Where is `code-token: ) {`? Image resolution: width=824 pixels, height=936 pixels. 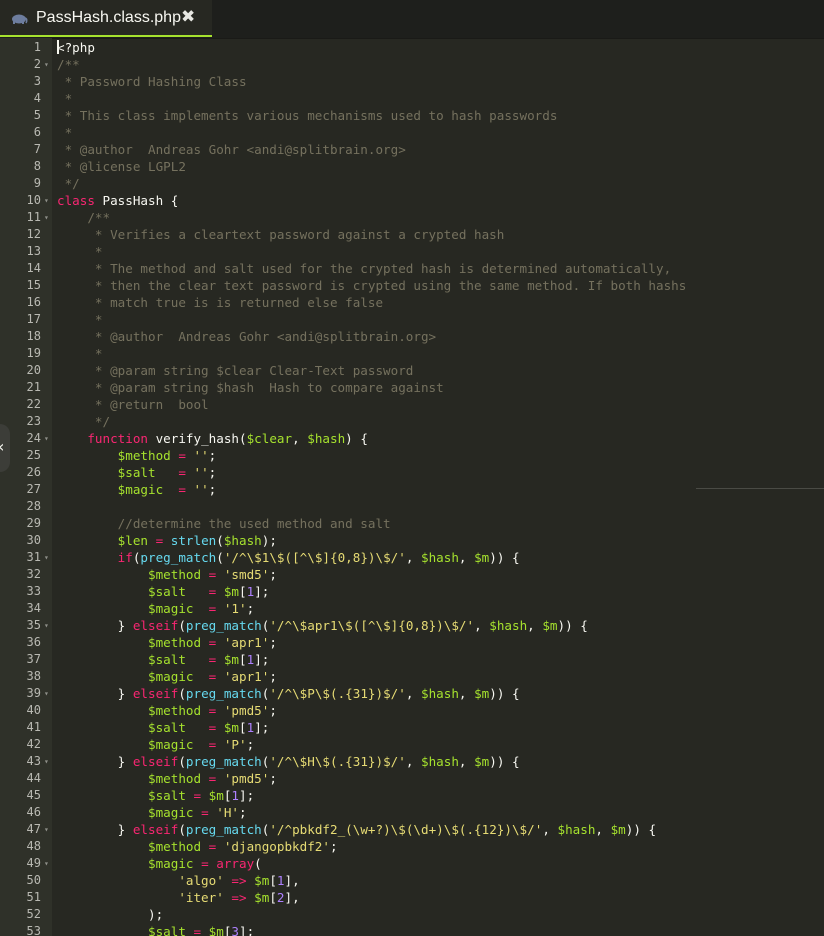 code-token: ) { is located at coordinates (356, 438).